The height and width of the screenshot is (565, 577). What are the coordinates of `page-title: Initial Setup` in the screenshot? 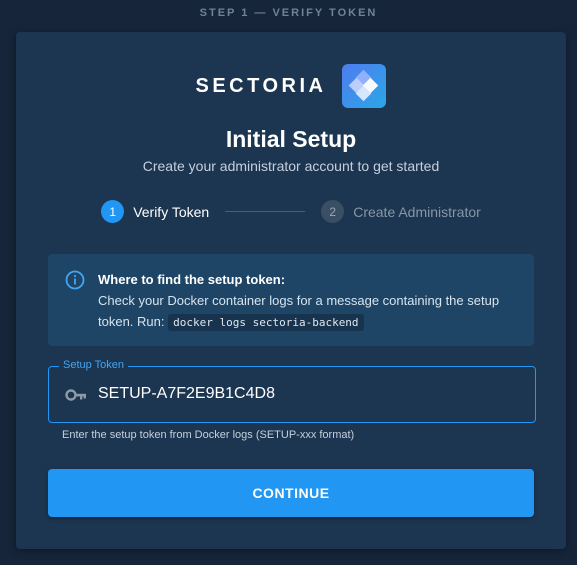 It's located at (291, 139).